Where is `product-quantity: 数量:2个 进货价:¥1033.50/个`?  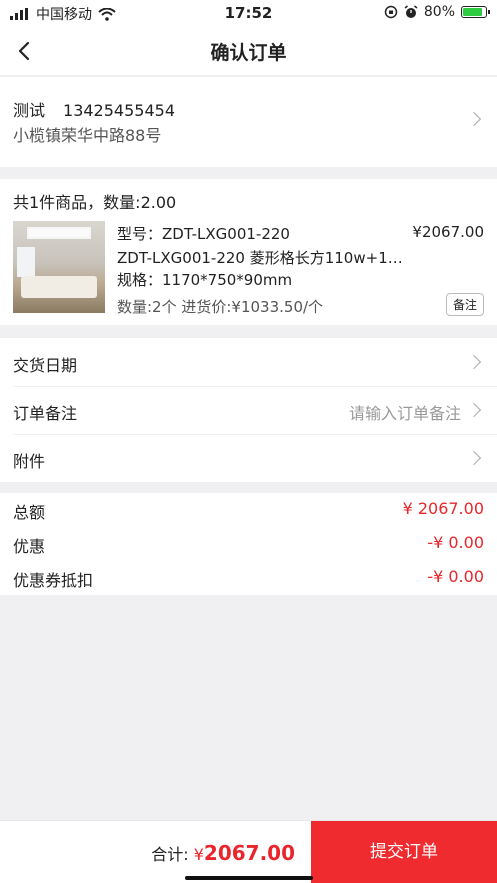
product-quantity: 数量:2个 进货价:¥1033.50/个 is located at coordinates (220, 307).